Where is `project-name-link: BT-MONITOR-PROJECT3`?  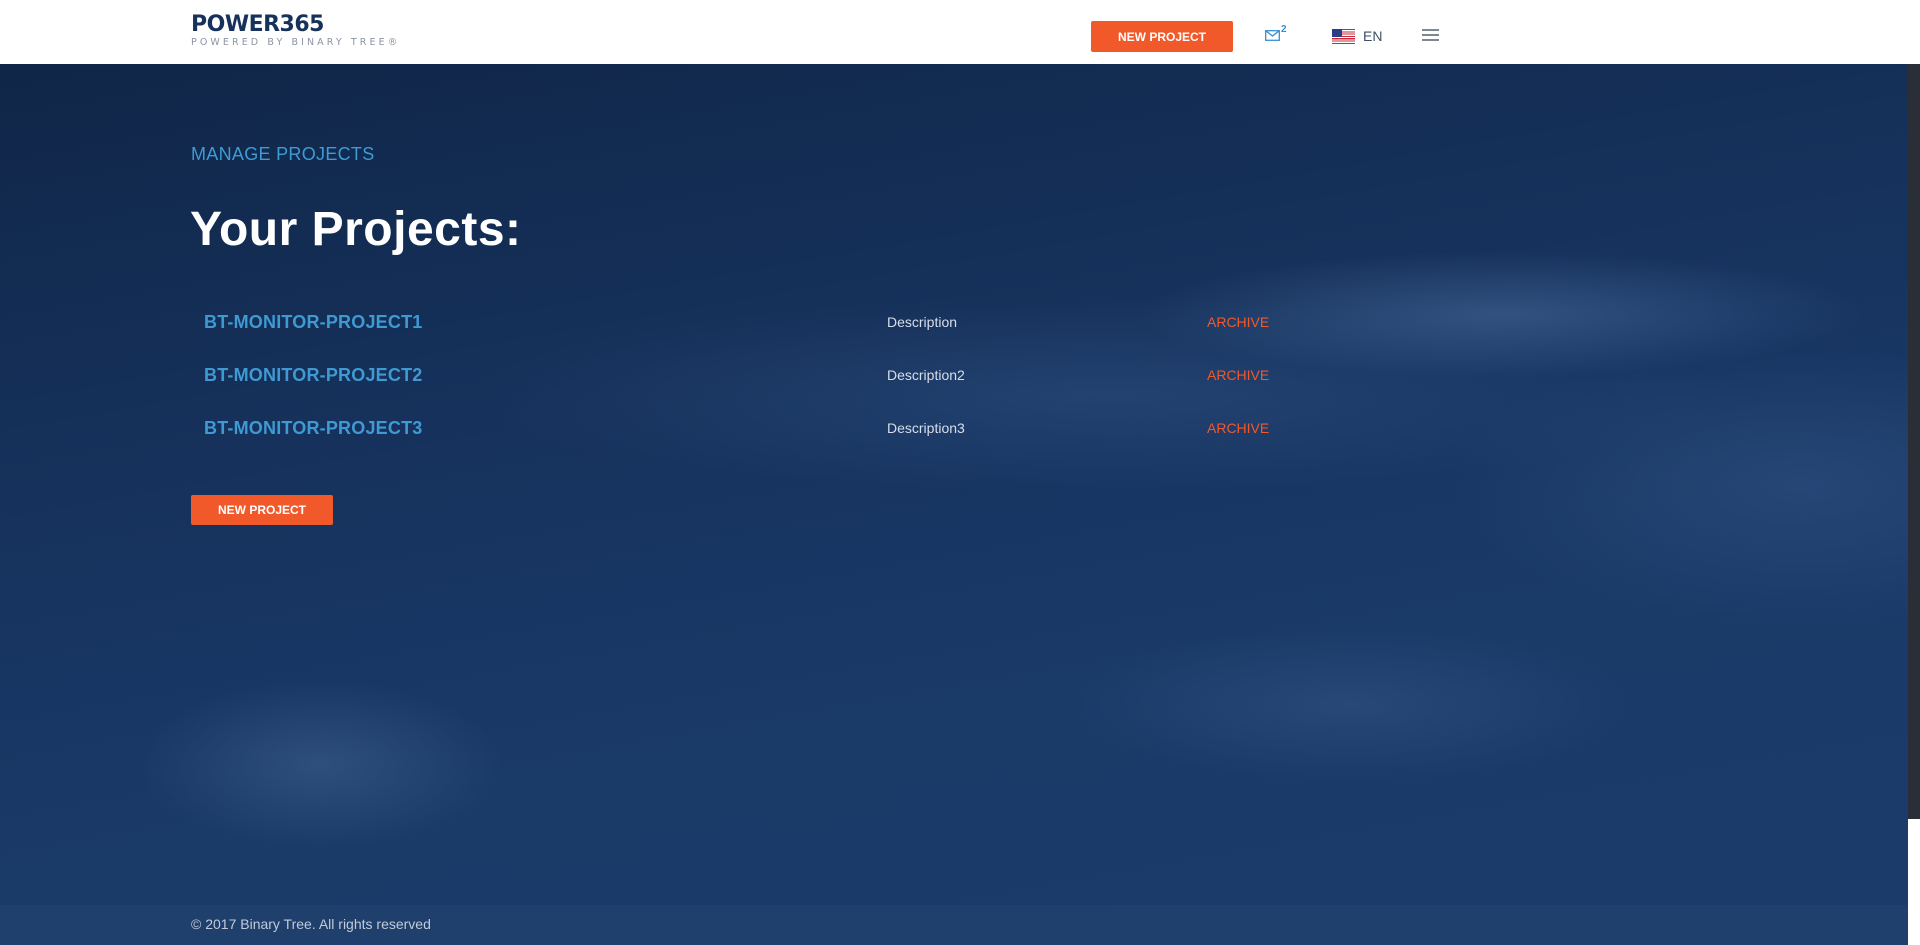
project-name-link: BT-MONITOR-PROJECT3 is located at coordinates (313, 428).